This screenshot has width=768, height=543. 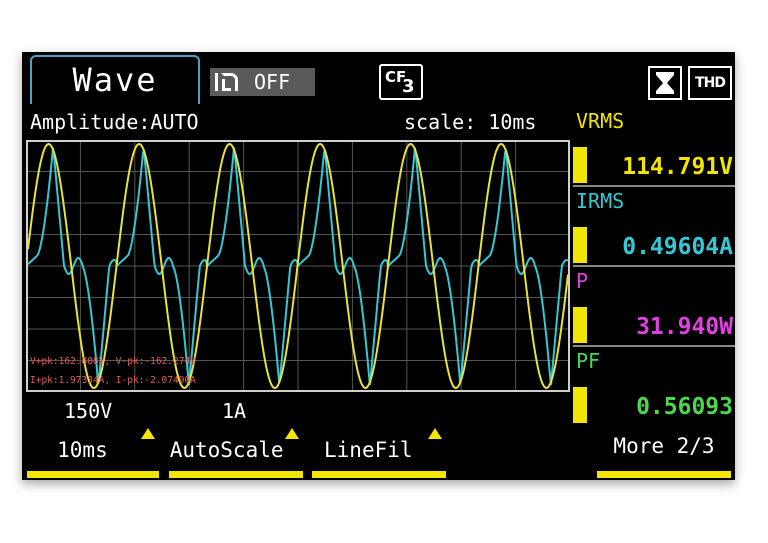 I want to click on irms-label: IRMS, so click(x=600, y=201).